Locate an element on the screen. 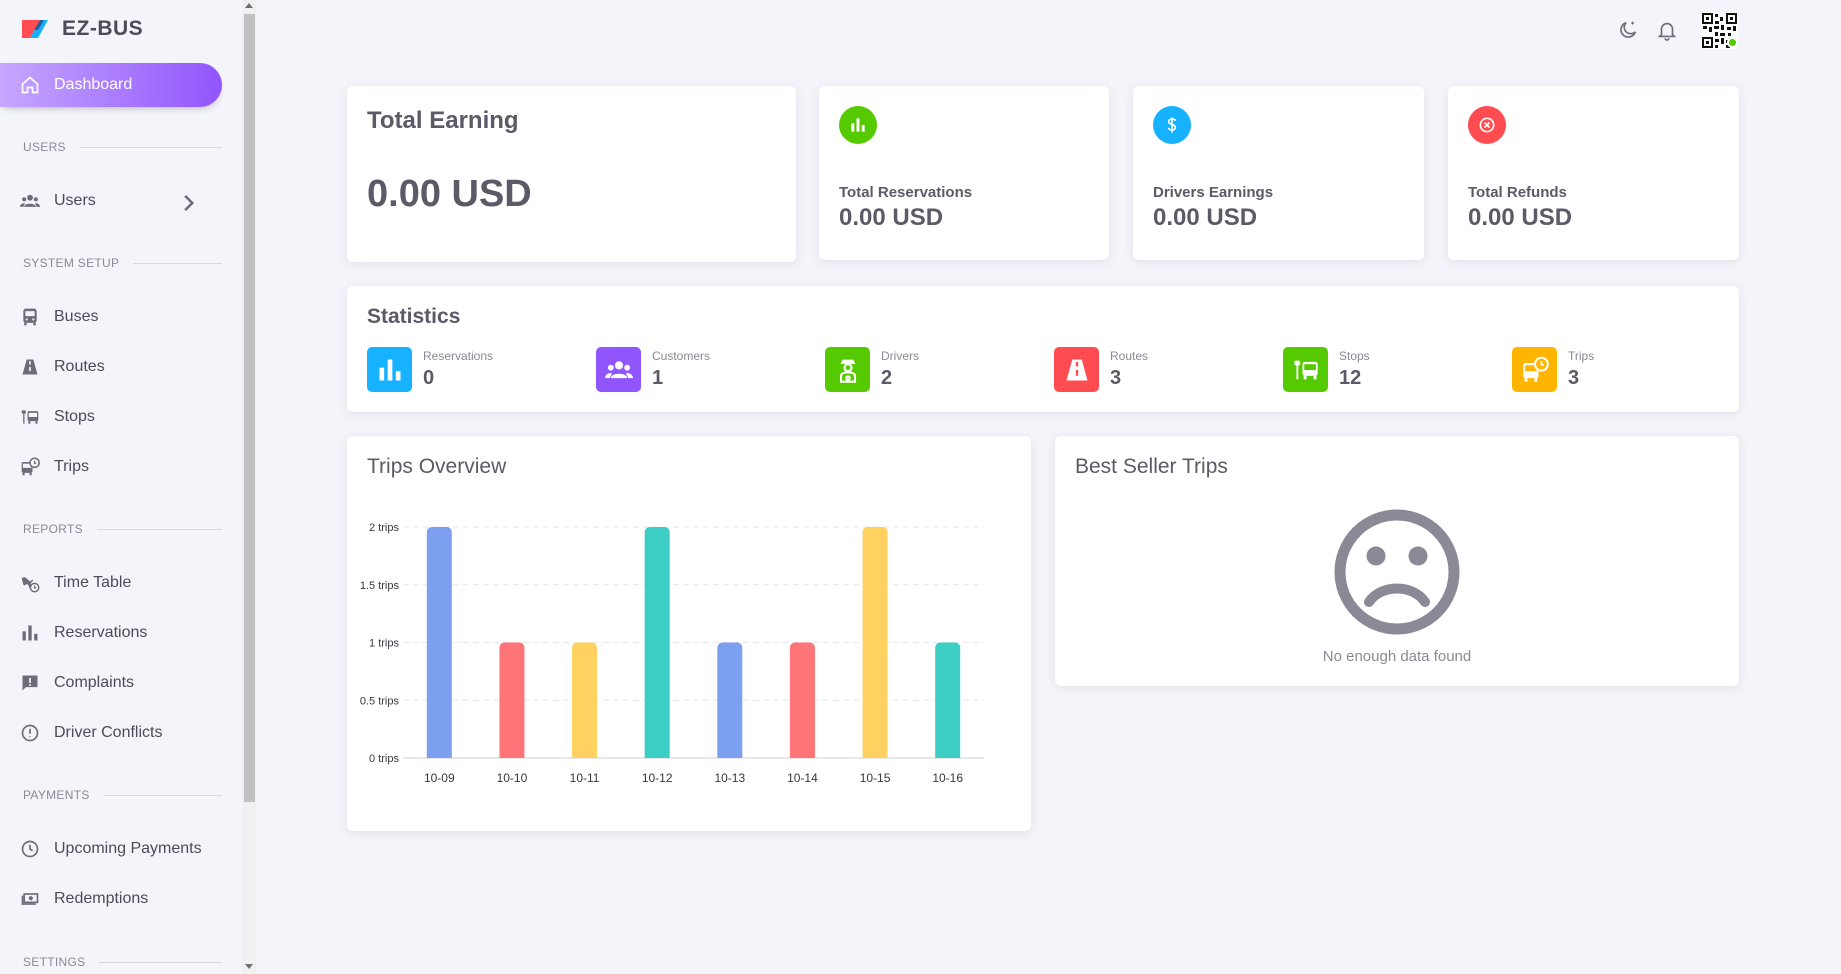  statistics-title: Statistics is located at coordinates (414, 316).